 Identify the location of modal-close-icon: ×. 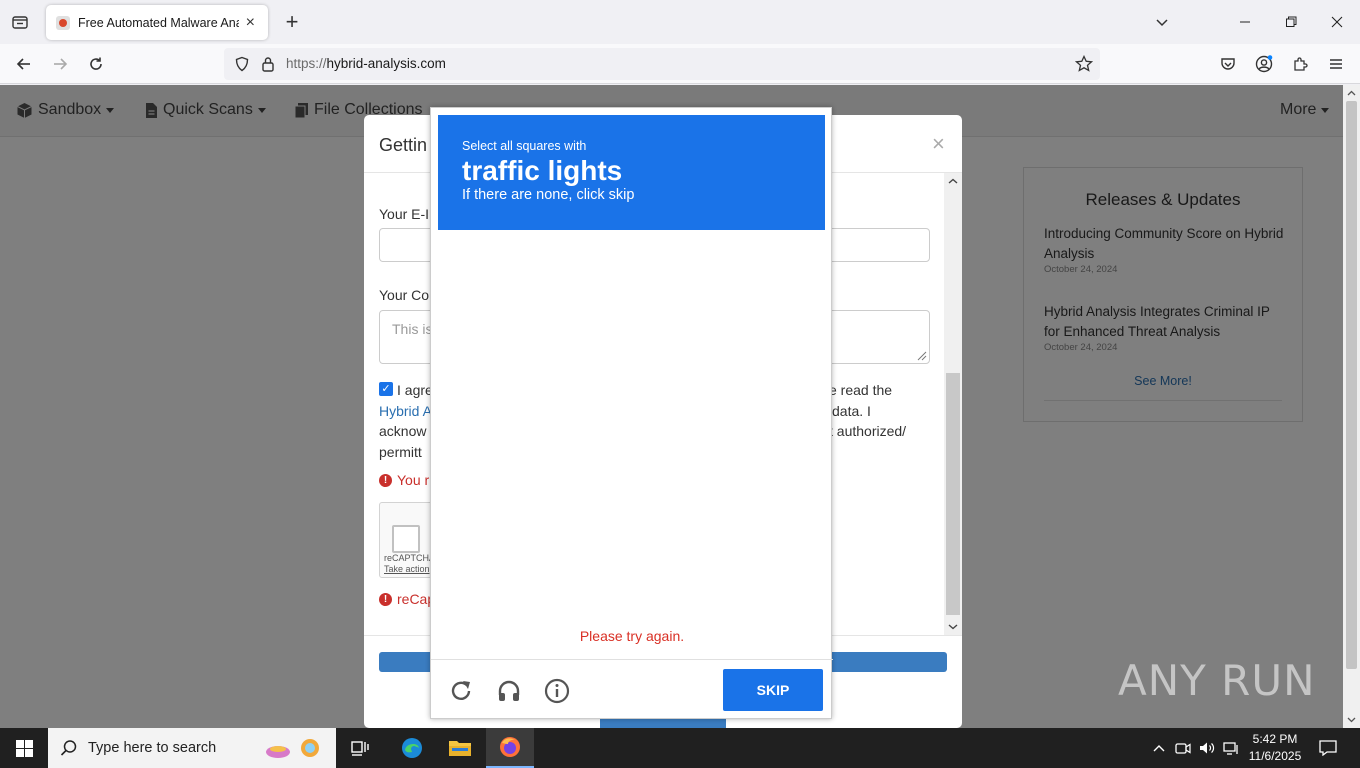
(938, 144).